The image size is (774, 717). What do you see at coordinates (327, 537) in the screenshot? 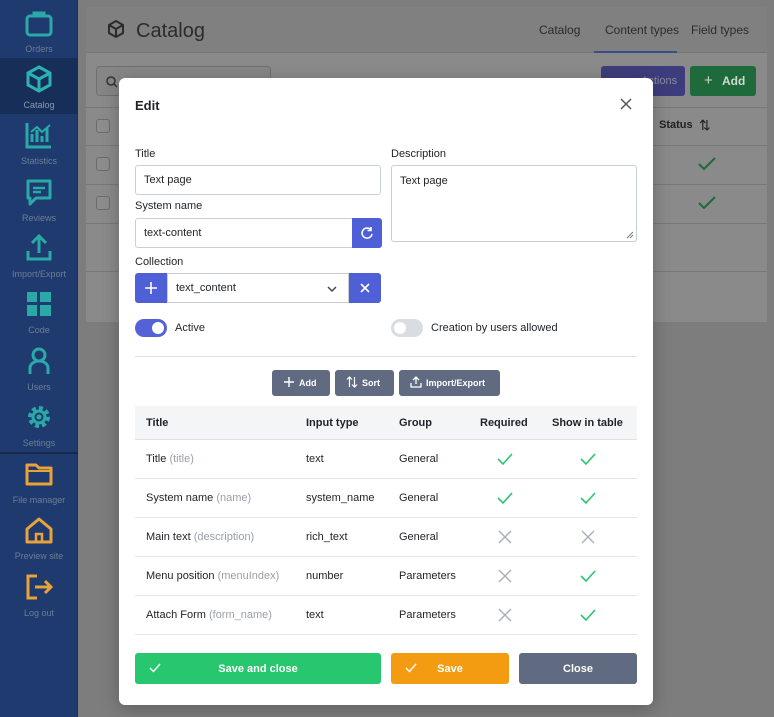
I see `field-input-type: rich_text` at bounding box center [327, 537].